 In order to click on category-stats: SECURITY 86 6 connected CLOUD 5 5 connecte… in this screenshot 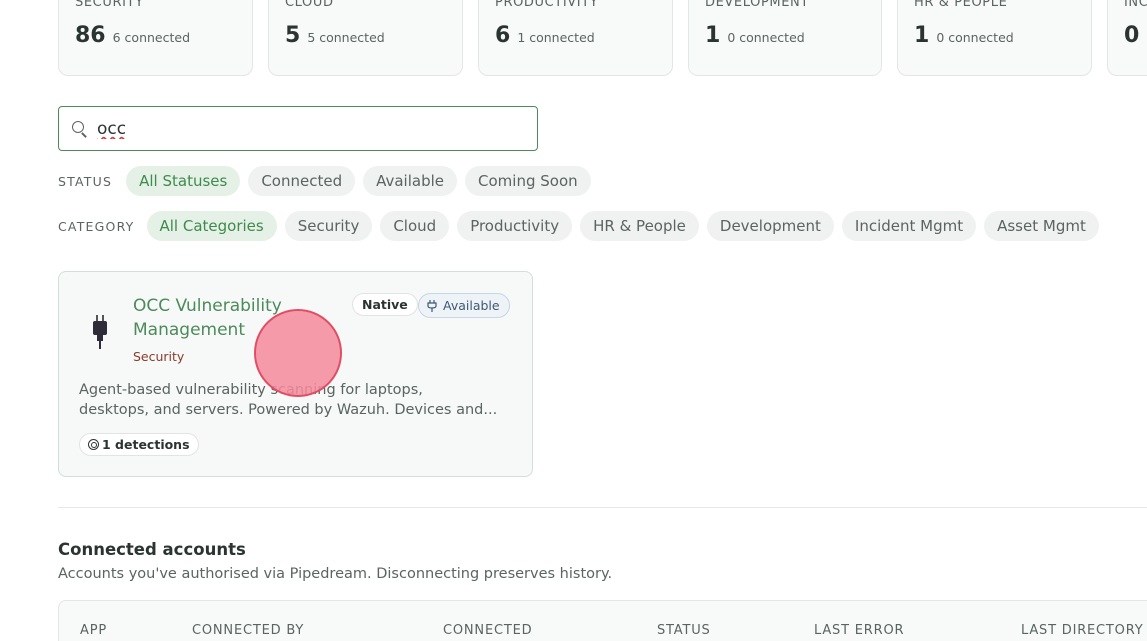, I will do `click(602, 38)`.